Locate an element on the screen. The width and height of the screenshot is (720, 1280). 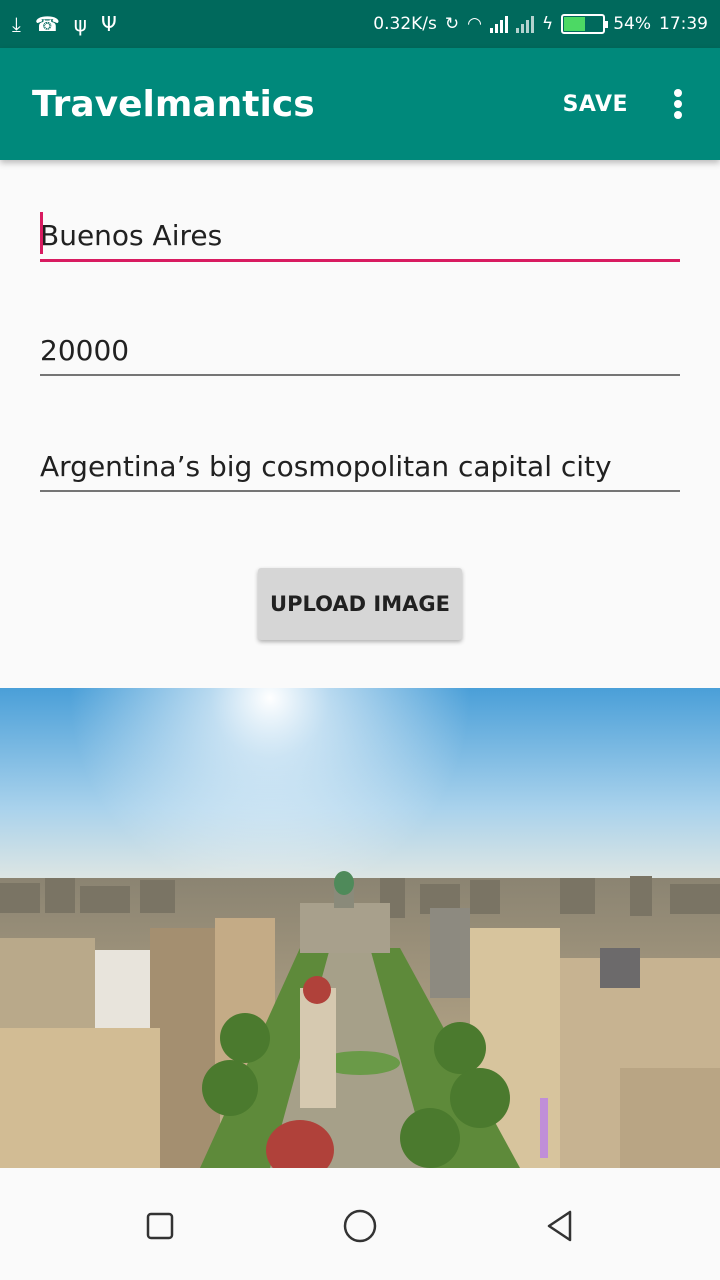
title-field is located at coordinates (360, 237).